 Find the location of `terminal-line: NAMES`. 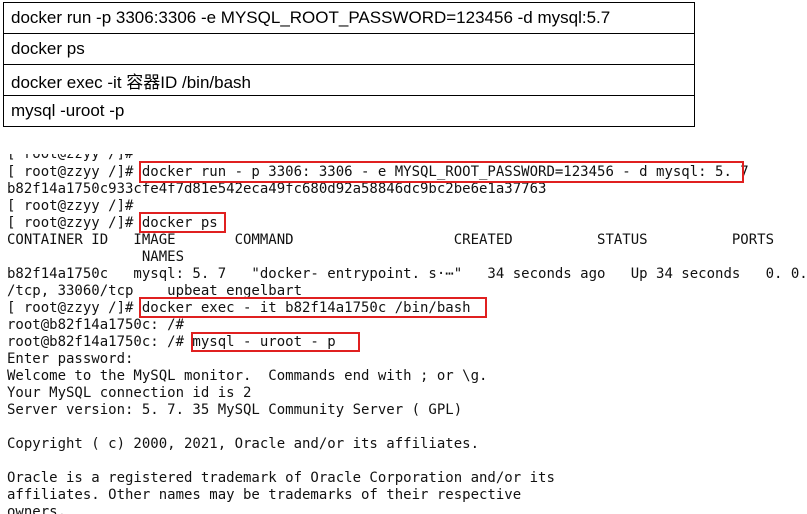

terminal-line: NAMES is located at coordinates (96, 257).